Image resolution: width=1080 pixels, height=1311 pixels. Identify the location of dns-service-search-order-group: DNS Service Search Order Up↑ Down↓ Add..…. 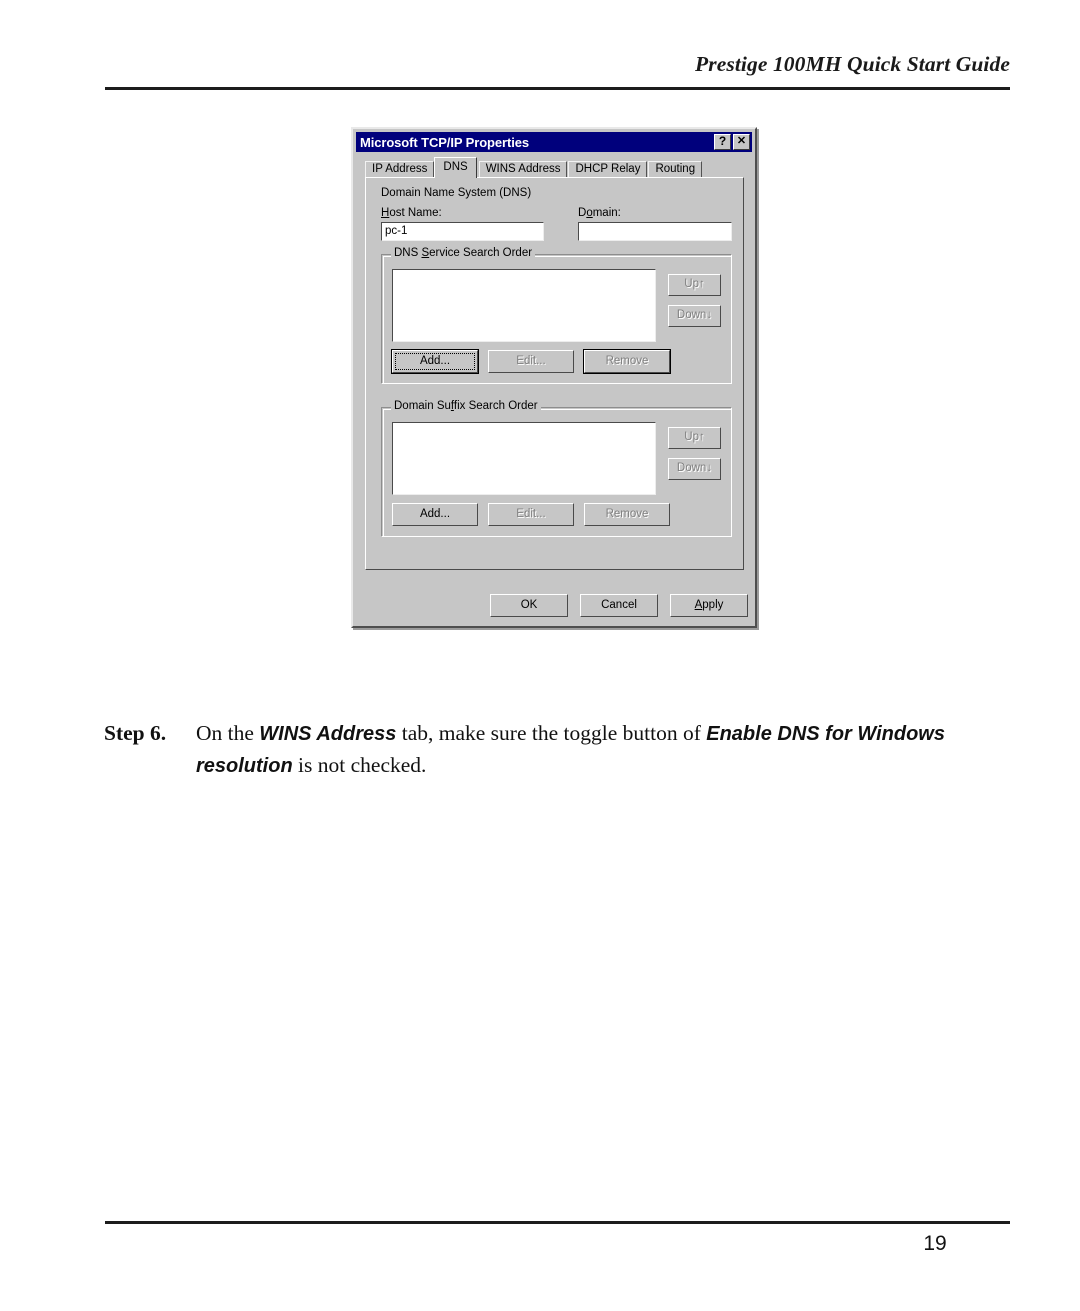
(556, 315).